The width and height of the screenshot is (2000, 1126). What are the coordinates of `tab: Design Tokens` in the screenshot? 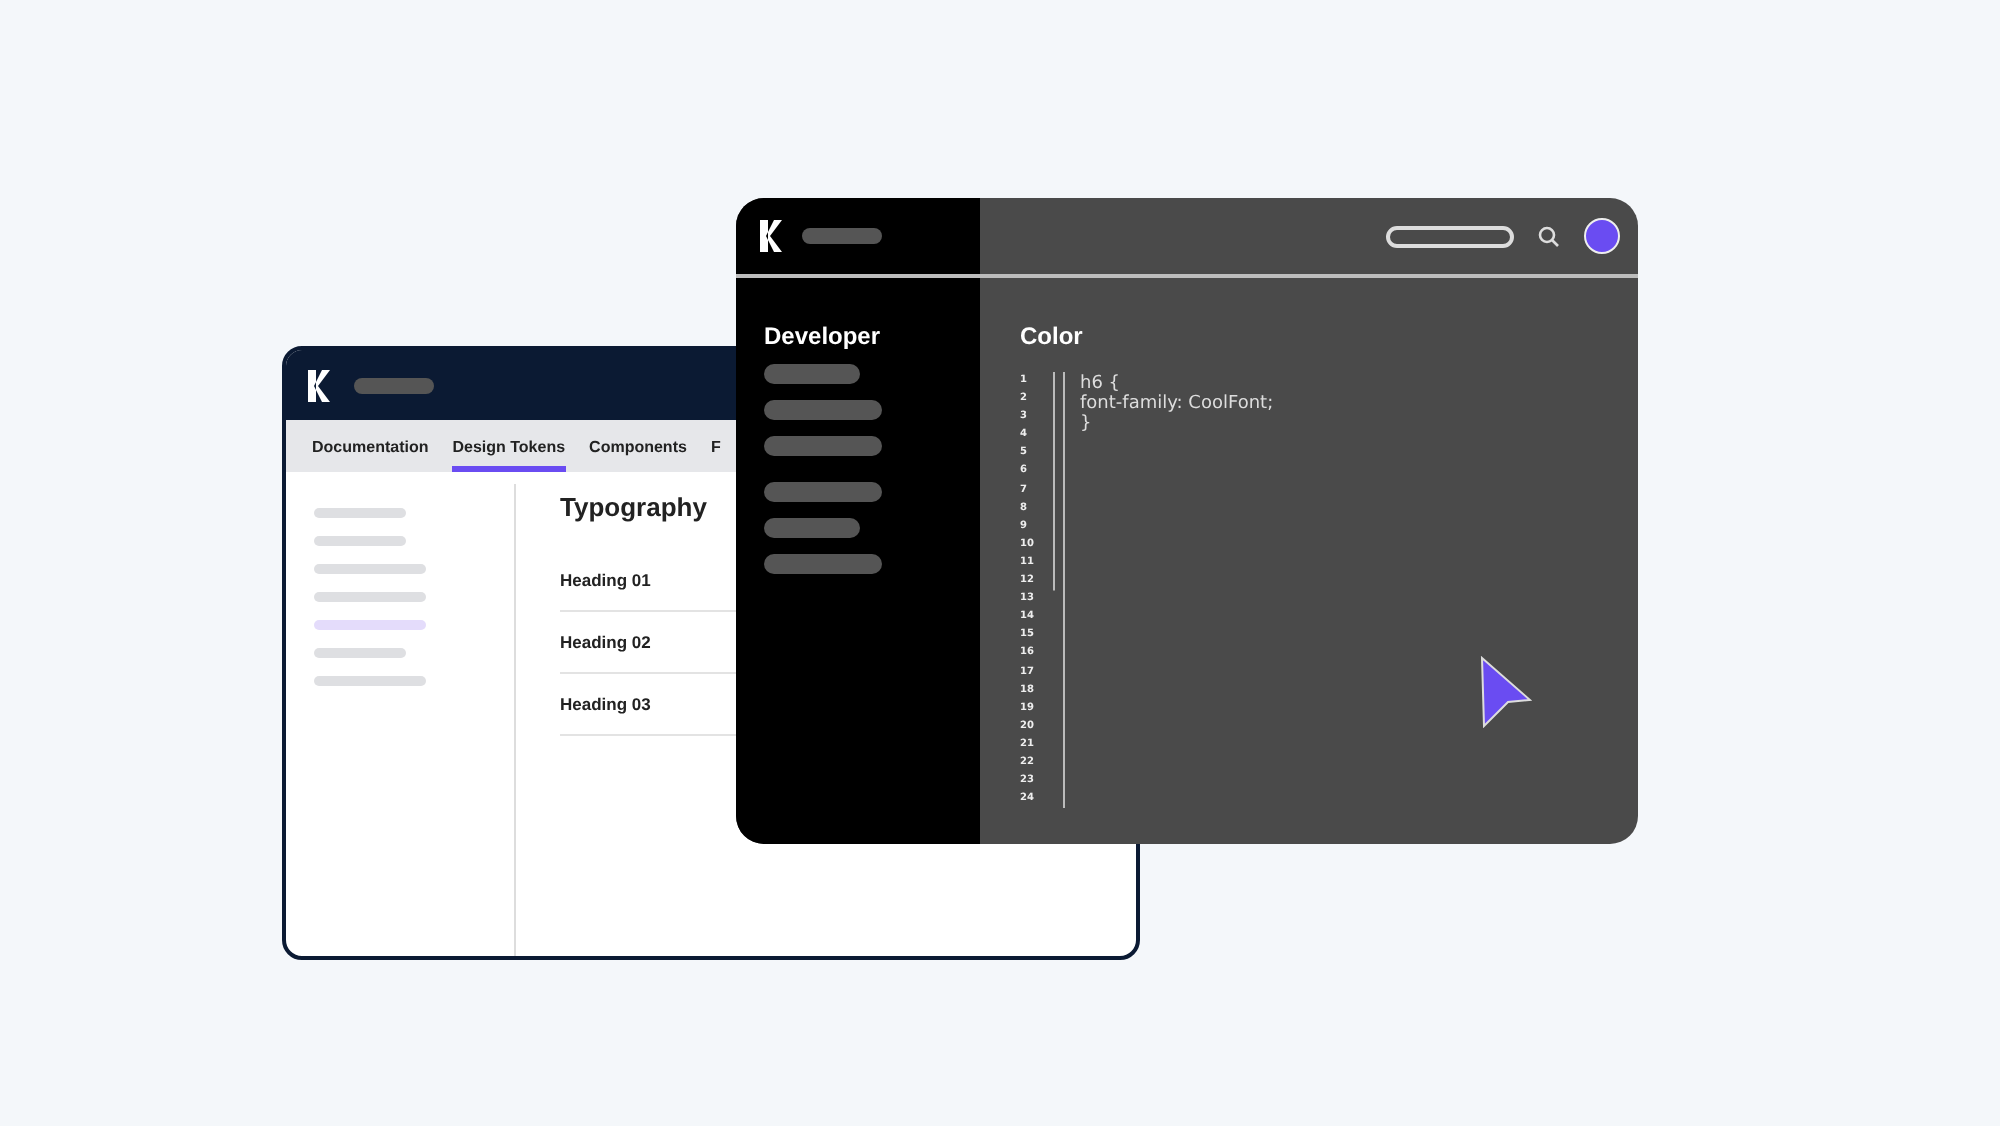 It's located at (509, 446).